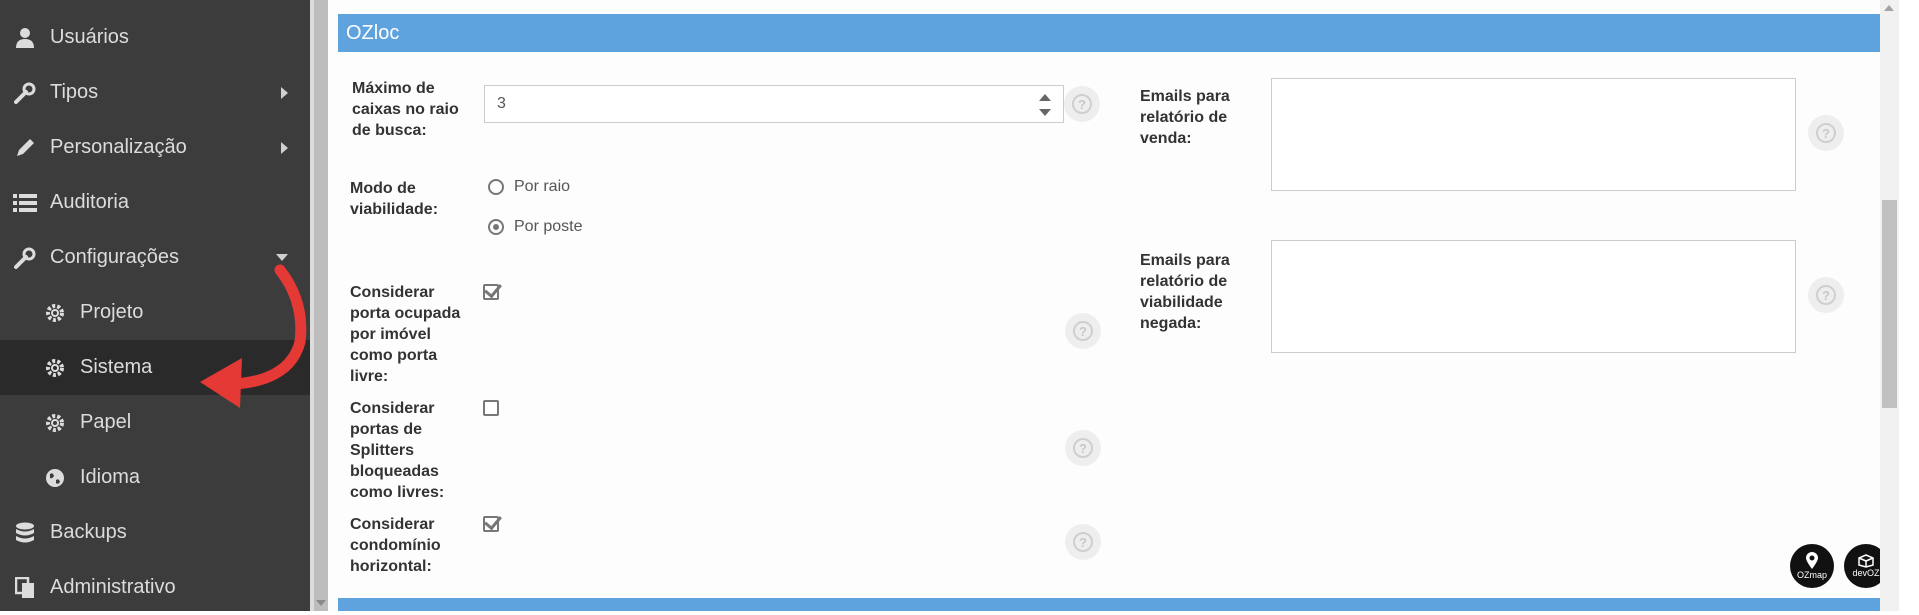 The height and width of the screenshot is (615, 1919). Describe the element at coordinates (155, 422) in the screenshot. I see `sidebar-item-papel: Papel` at that location.